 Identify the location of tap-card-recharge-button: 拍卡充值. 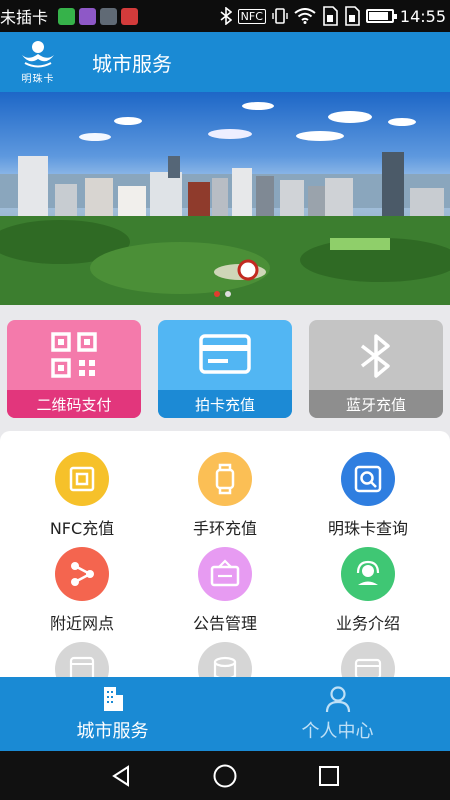
(225, 369).